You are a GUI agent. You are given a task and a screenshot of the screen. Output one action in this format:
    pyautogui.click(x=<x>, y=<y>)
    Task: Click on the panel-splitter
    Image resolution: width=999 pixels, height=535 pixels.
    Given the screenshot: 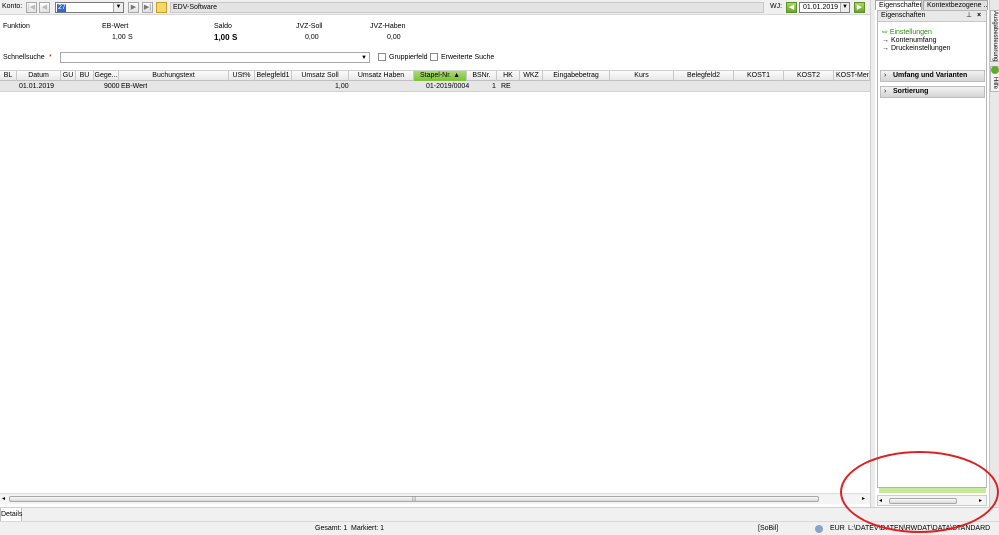 What is the action you would take?
    pyautogui.click(x=872, y=260)
    